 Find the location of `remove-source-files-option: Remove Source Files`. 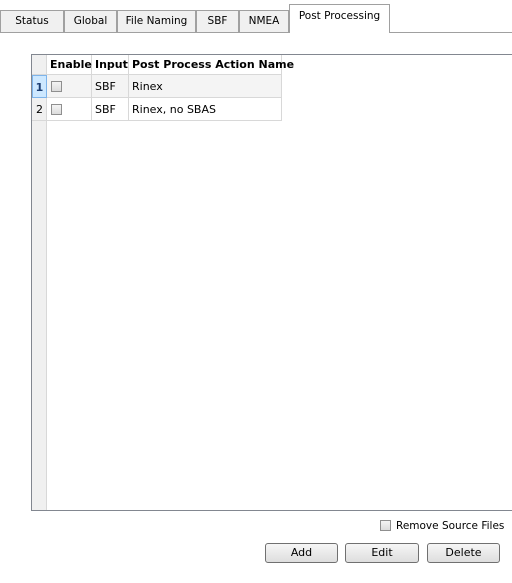

remove-source-files-option: Remove Source Files is located at coordinates (442, 526).